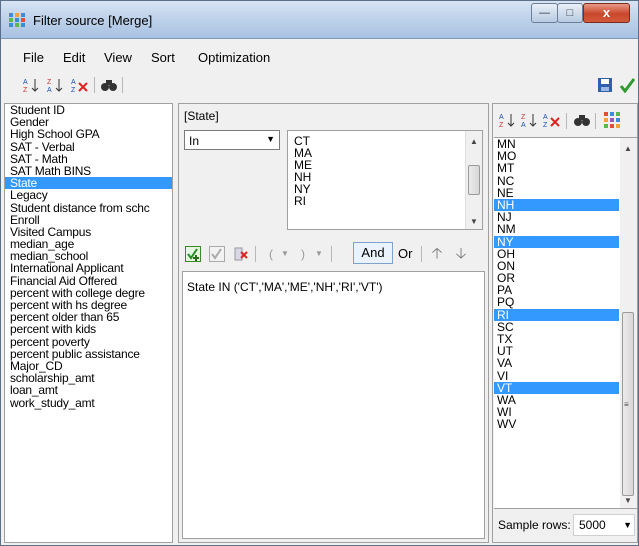 The image size is (639, 546). I want to click on and-button: And, so click(373, 253).